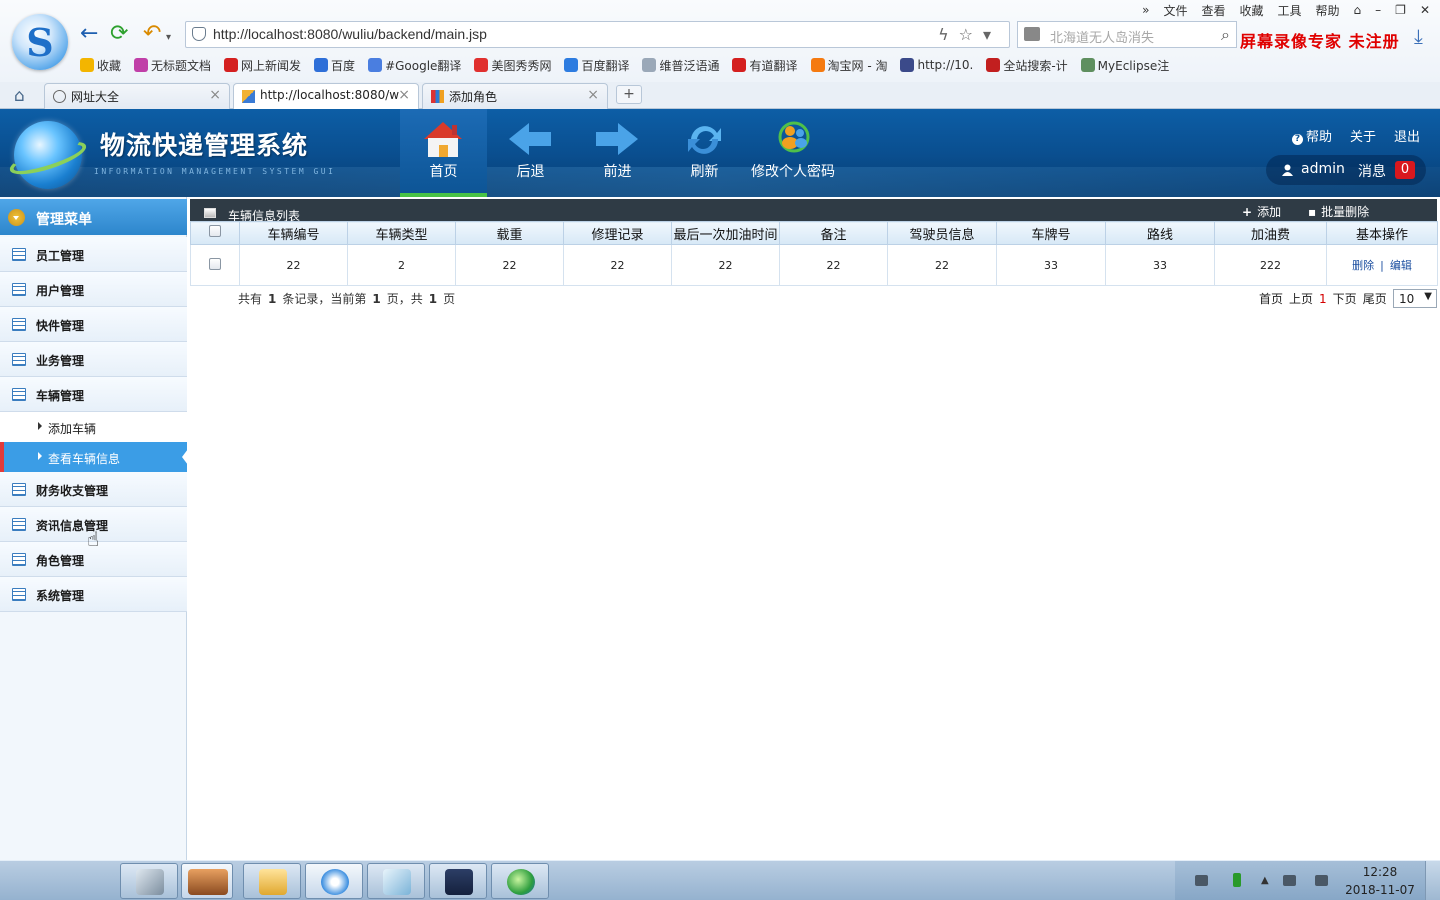 The image size is (1440, 900). I want to click on bookmark-item: 淘宝网 - 淘, so click(848, 65).